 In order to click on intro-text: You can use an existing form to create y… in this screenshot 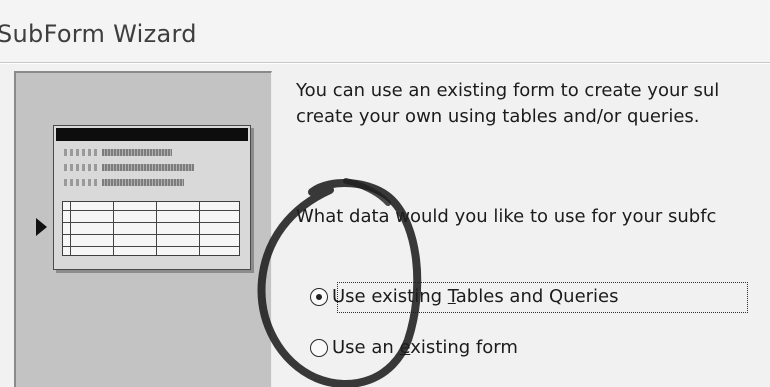, I will do `click(533, 104)`.